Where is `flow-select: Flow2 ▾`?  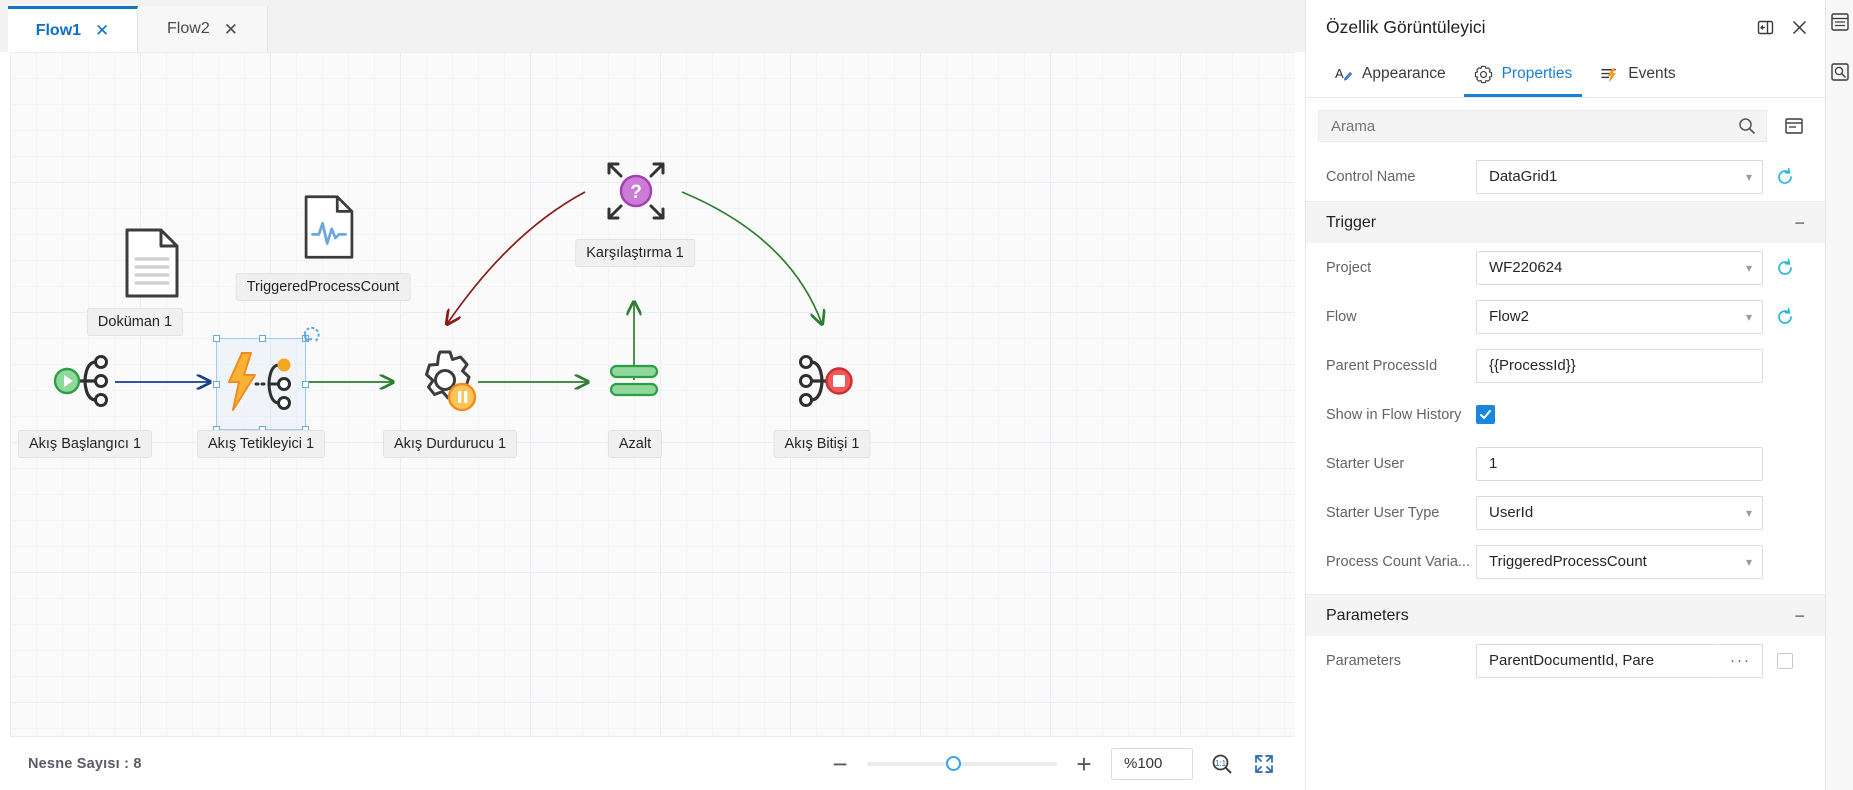 flow-select: Flow2 ▾ is located at coordinates (1619, 316).